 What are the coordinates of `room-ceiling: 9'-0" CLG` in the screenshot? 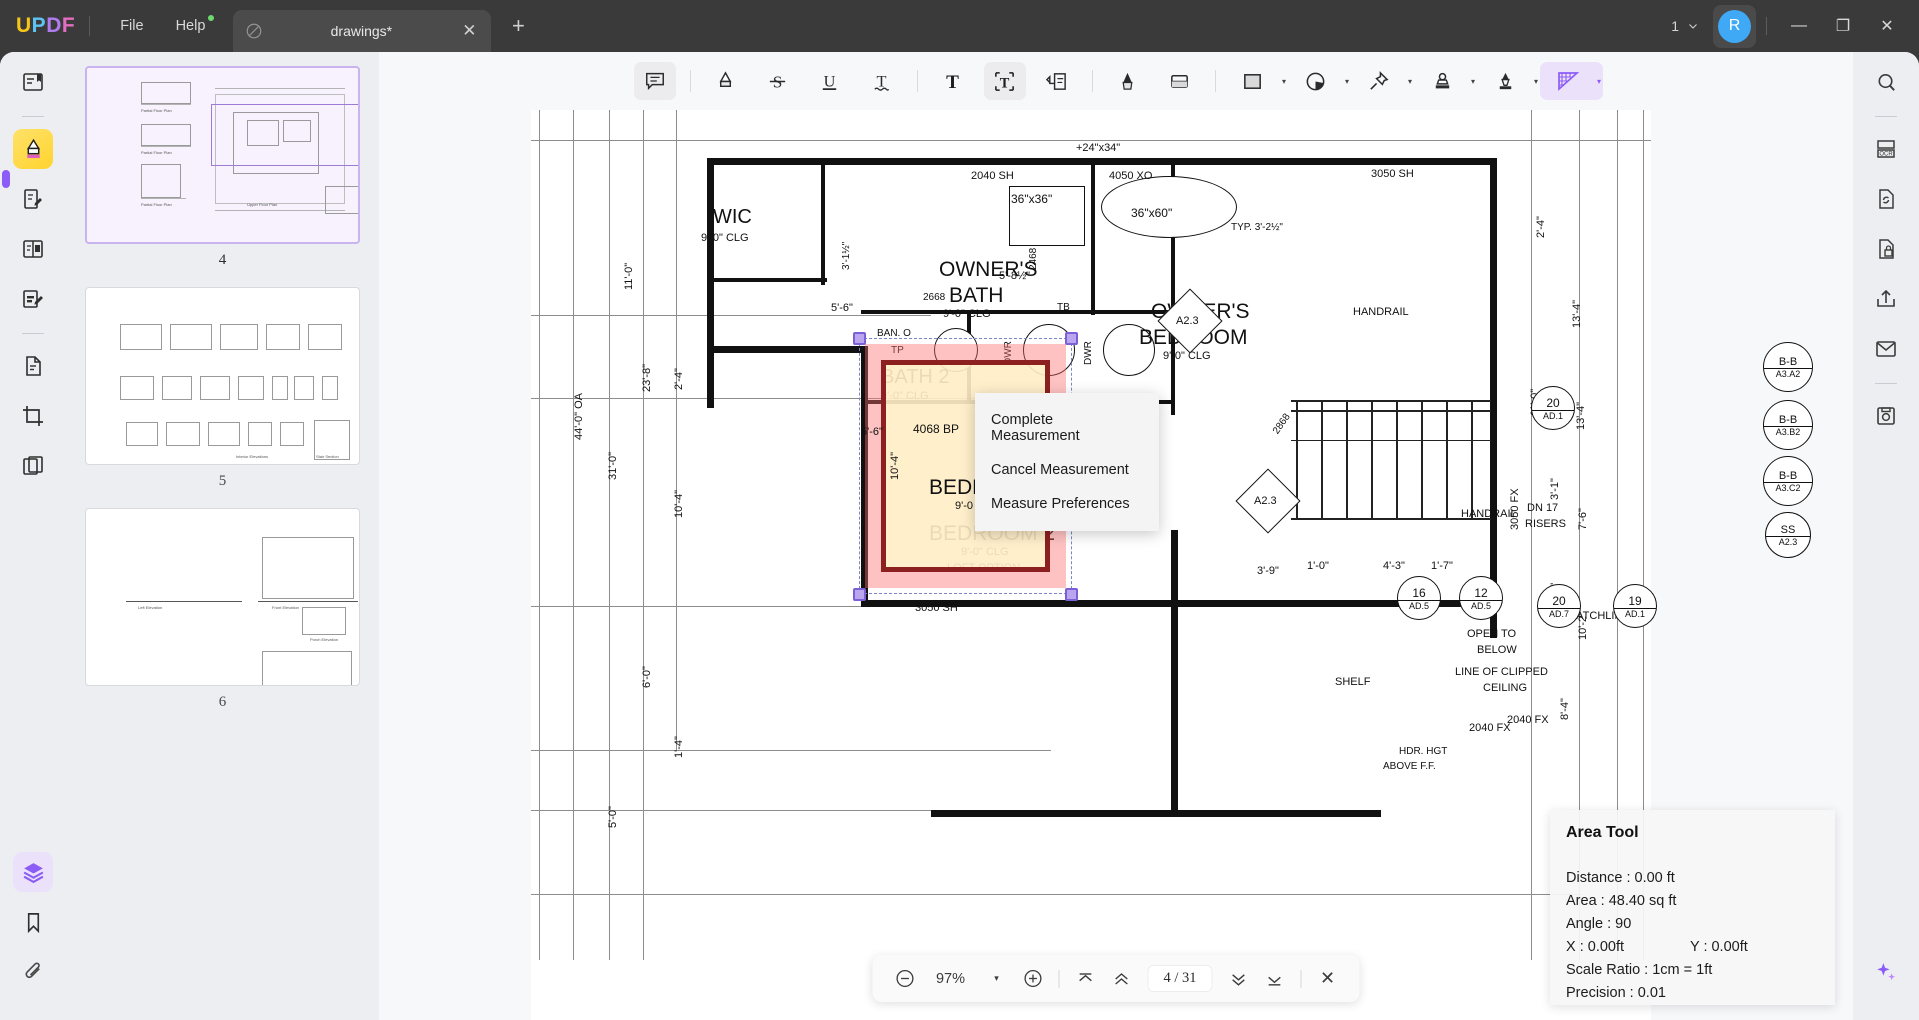 It's located at (1187, 356).